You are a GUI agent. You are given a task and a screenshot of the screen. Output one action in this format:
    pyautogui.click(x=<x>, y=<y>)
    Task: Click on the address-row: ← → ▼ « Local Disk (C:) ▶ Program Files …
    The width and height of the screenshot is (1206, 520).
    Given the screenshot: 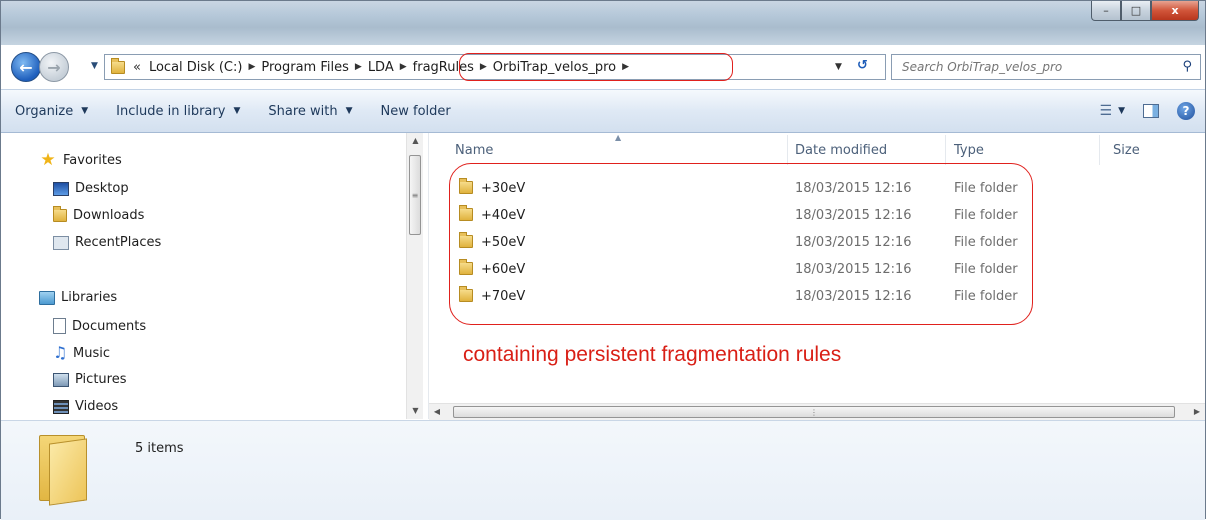 What is the action you would take?
    pyautogui.click(x=603, y=67)
    